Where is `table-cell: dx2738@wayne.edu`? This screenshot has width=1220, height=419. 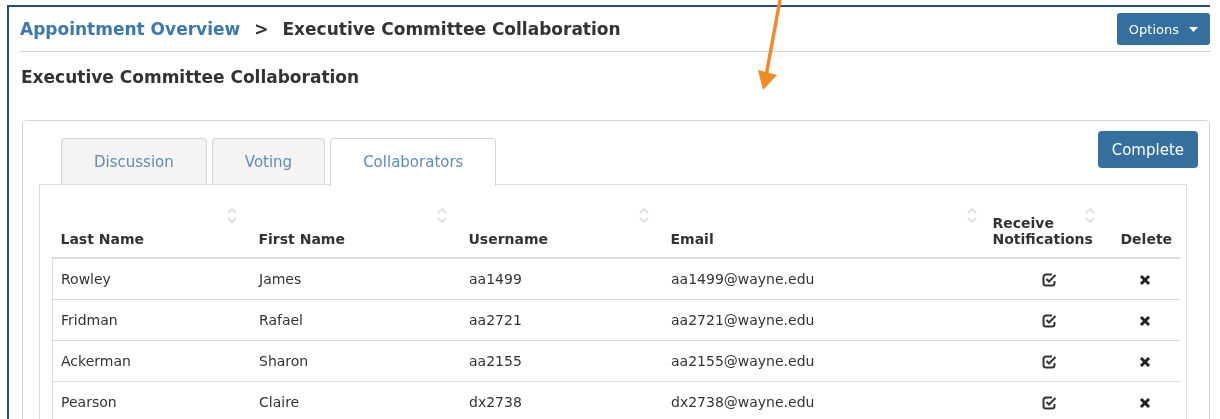
table-cell: dx2738@wayne.edu is located at coordinates (743, 402).